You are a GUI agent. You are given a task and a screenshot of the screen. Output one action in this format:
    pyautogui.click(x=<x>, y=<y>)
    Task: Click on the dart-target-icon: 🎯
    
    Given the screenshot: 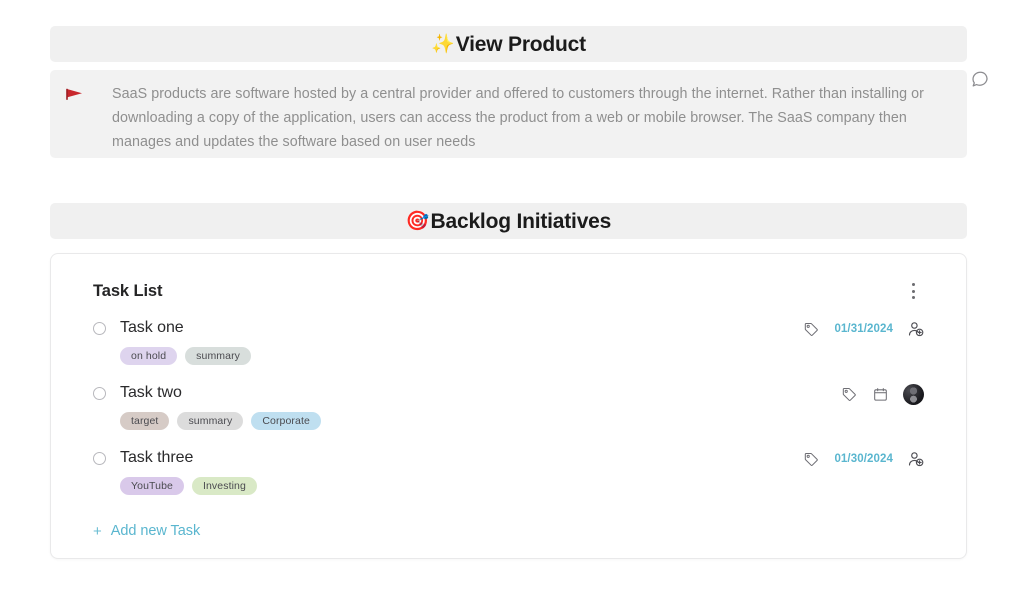 What is the action you would take?
    pyautogui.click(x=417, y=221)
    